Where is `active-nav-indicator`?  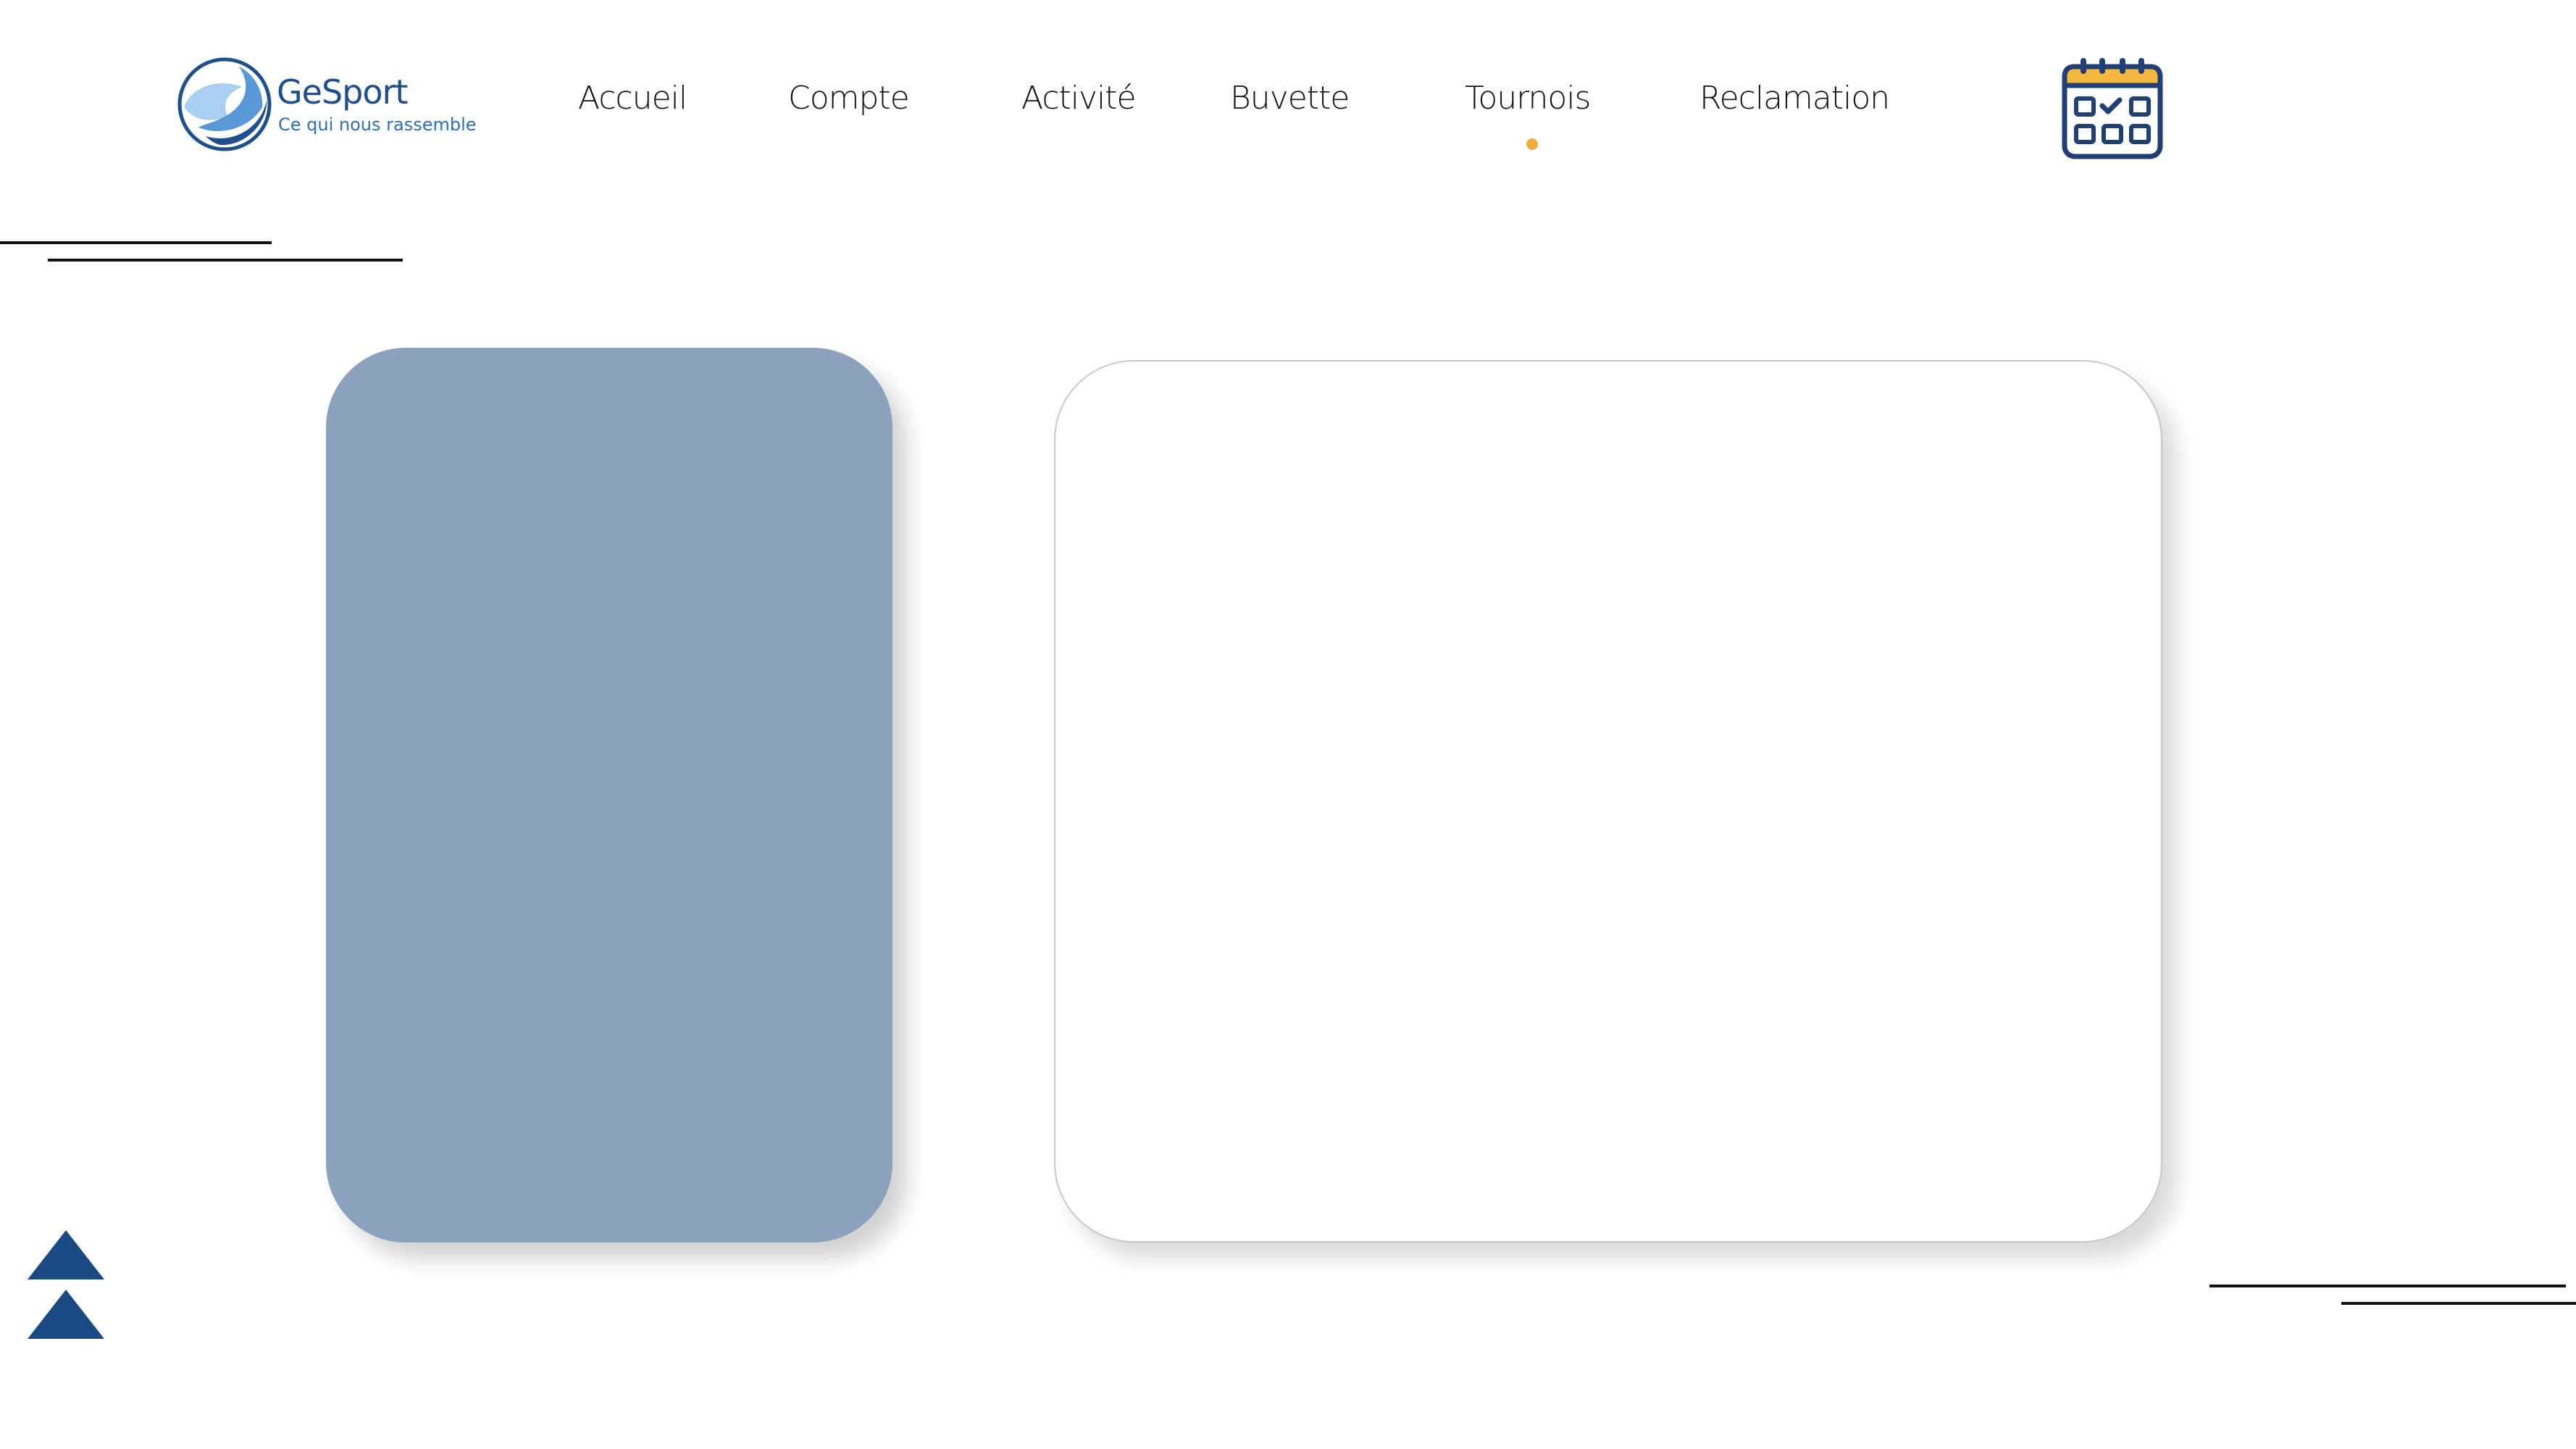
active-nav-indicator is located at coordinates (1532, 144).